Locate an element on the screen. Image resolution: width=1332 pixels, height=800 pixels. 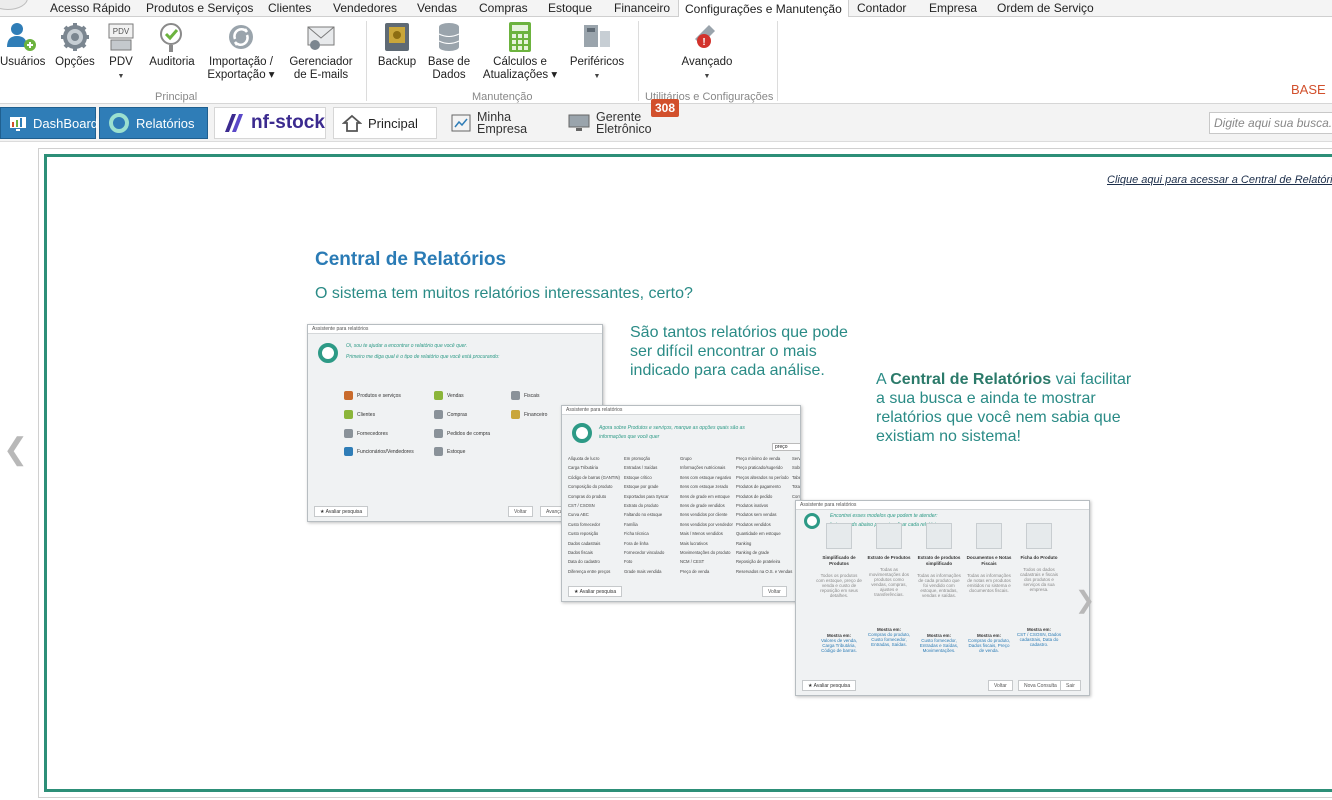
calculos-atualizacoes-button: Cálculos e Atualizações ▾ is located at coordinates (520, 51).